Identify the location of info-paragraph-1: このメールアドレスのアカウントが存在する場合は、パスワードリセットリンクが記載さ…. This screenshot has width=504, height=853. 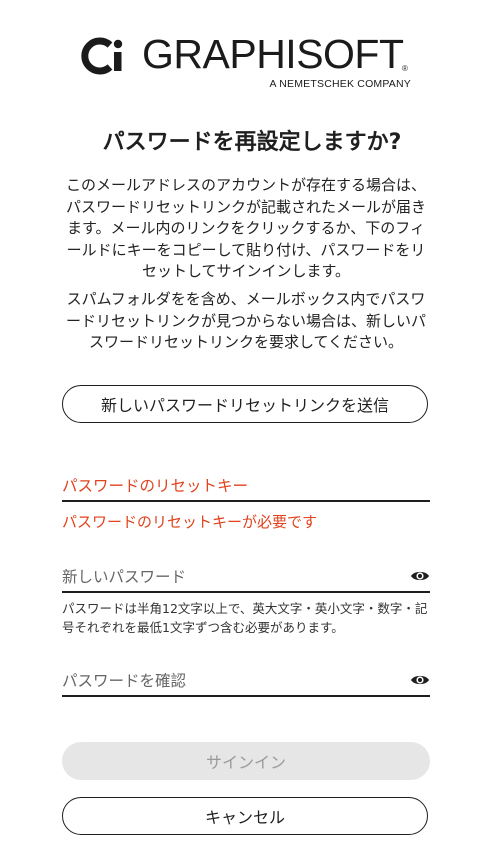
(245, 228).